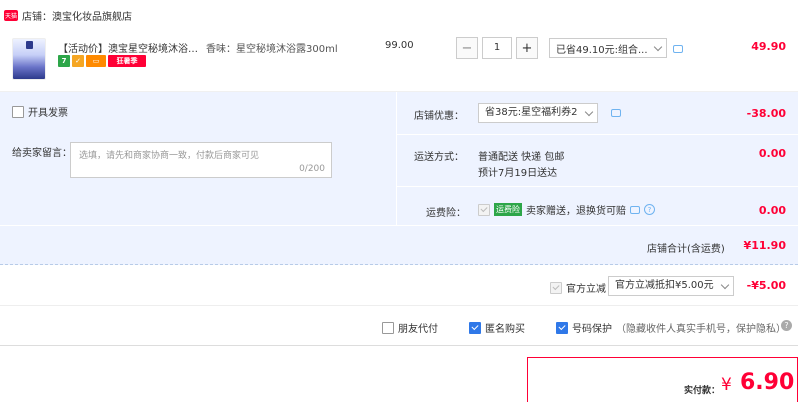  I want to click on product-tags: 7 ✓ ▭ 狂暑季, so click(102, 61).